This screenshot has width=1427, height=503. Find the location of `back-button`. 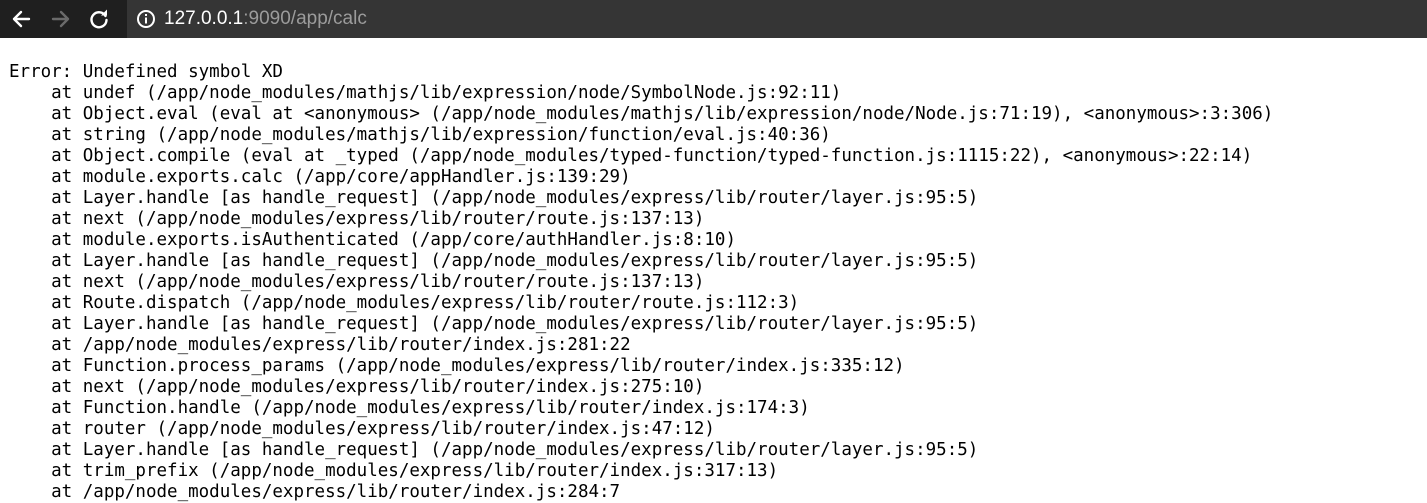

back-button is located at coordinates (21, 19).